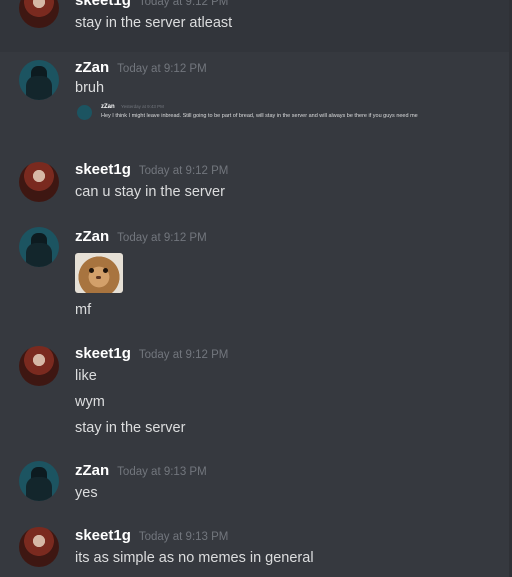  Describe the element at coordinates (83, 310) in the screenshot. I see `message-text: mf` at that location.